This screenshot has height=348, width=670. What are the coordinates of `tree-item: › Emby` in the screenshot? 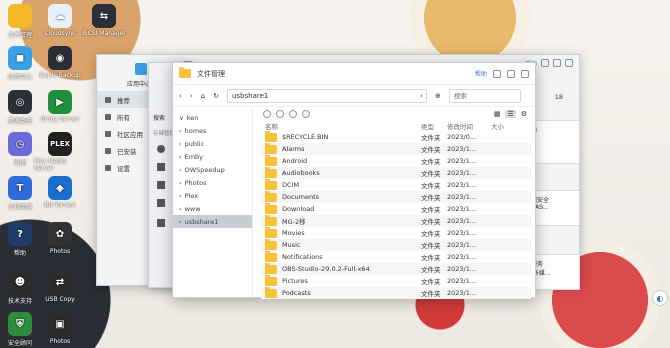 It's located at (212, 156).